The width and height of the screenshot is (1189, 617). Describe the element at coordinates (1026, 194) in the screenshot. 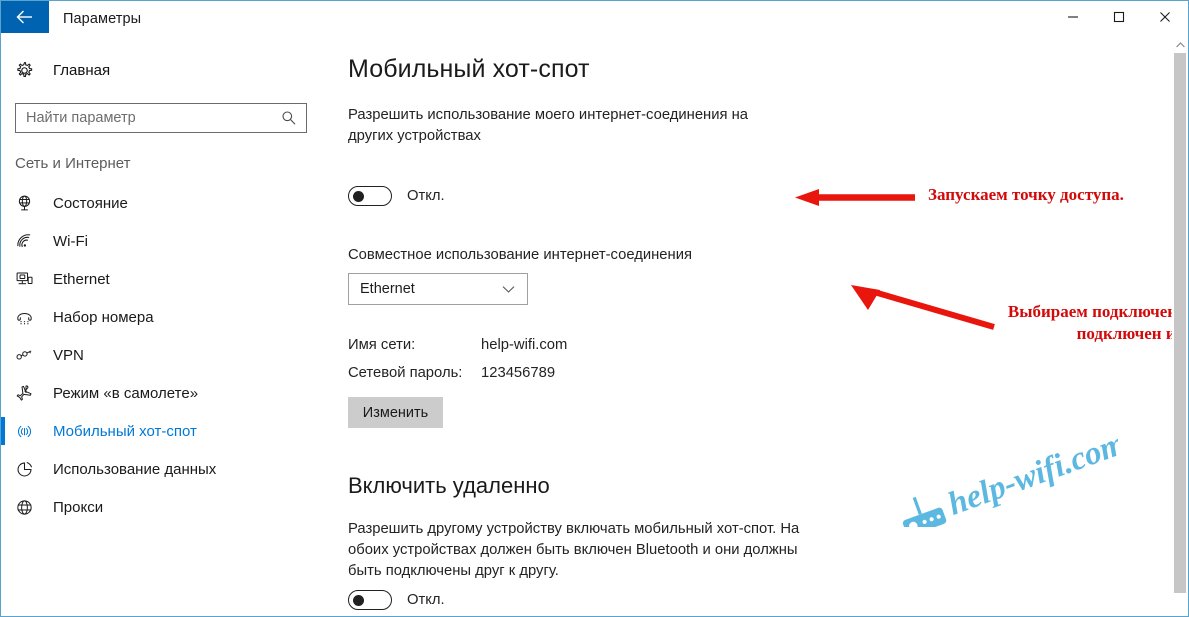

I see `annotation-note-1: Запускаем точку доступа.` at that location.